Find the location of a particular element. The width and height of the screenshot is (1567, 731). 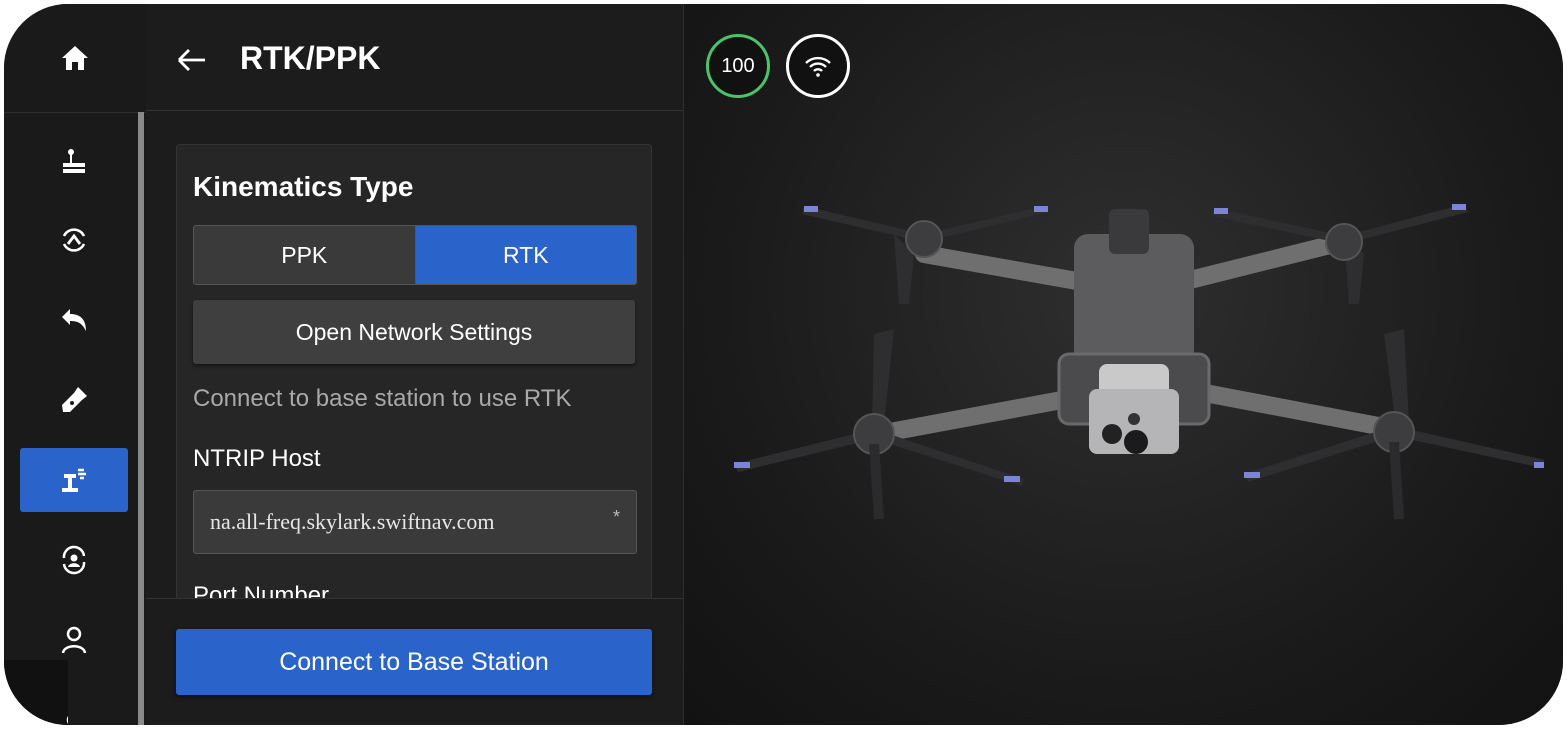

wifi-badge is located at coordinates (818, 66).